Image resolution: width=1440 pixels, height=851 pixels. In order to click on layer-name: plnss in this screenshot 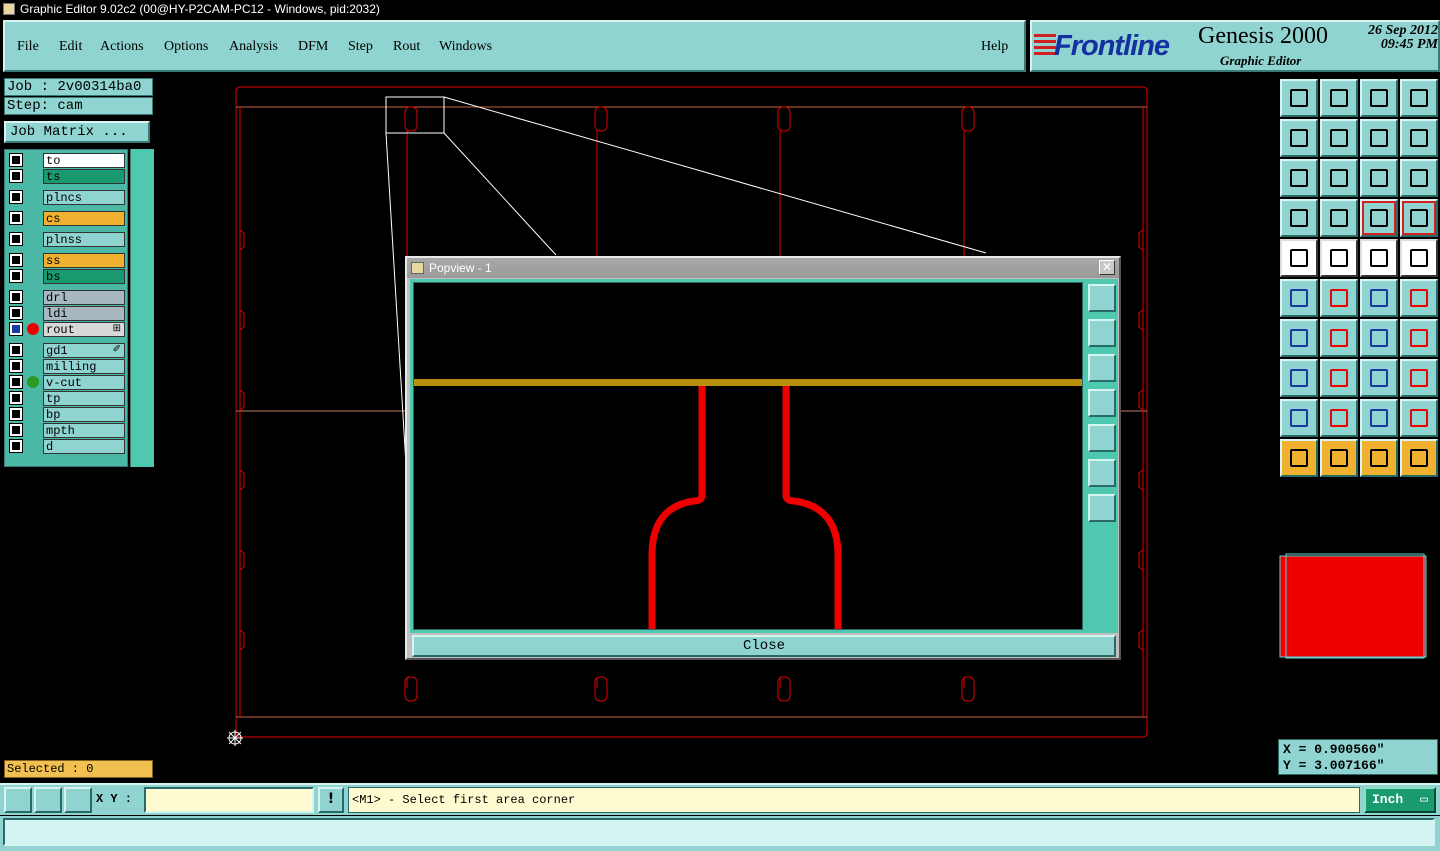, I will do `click(84, 239)`.